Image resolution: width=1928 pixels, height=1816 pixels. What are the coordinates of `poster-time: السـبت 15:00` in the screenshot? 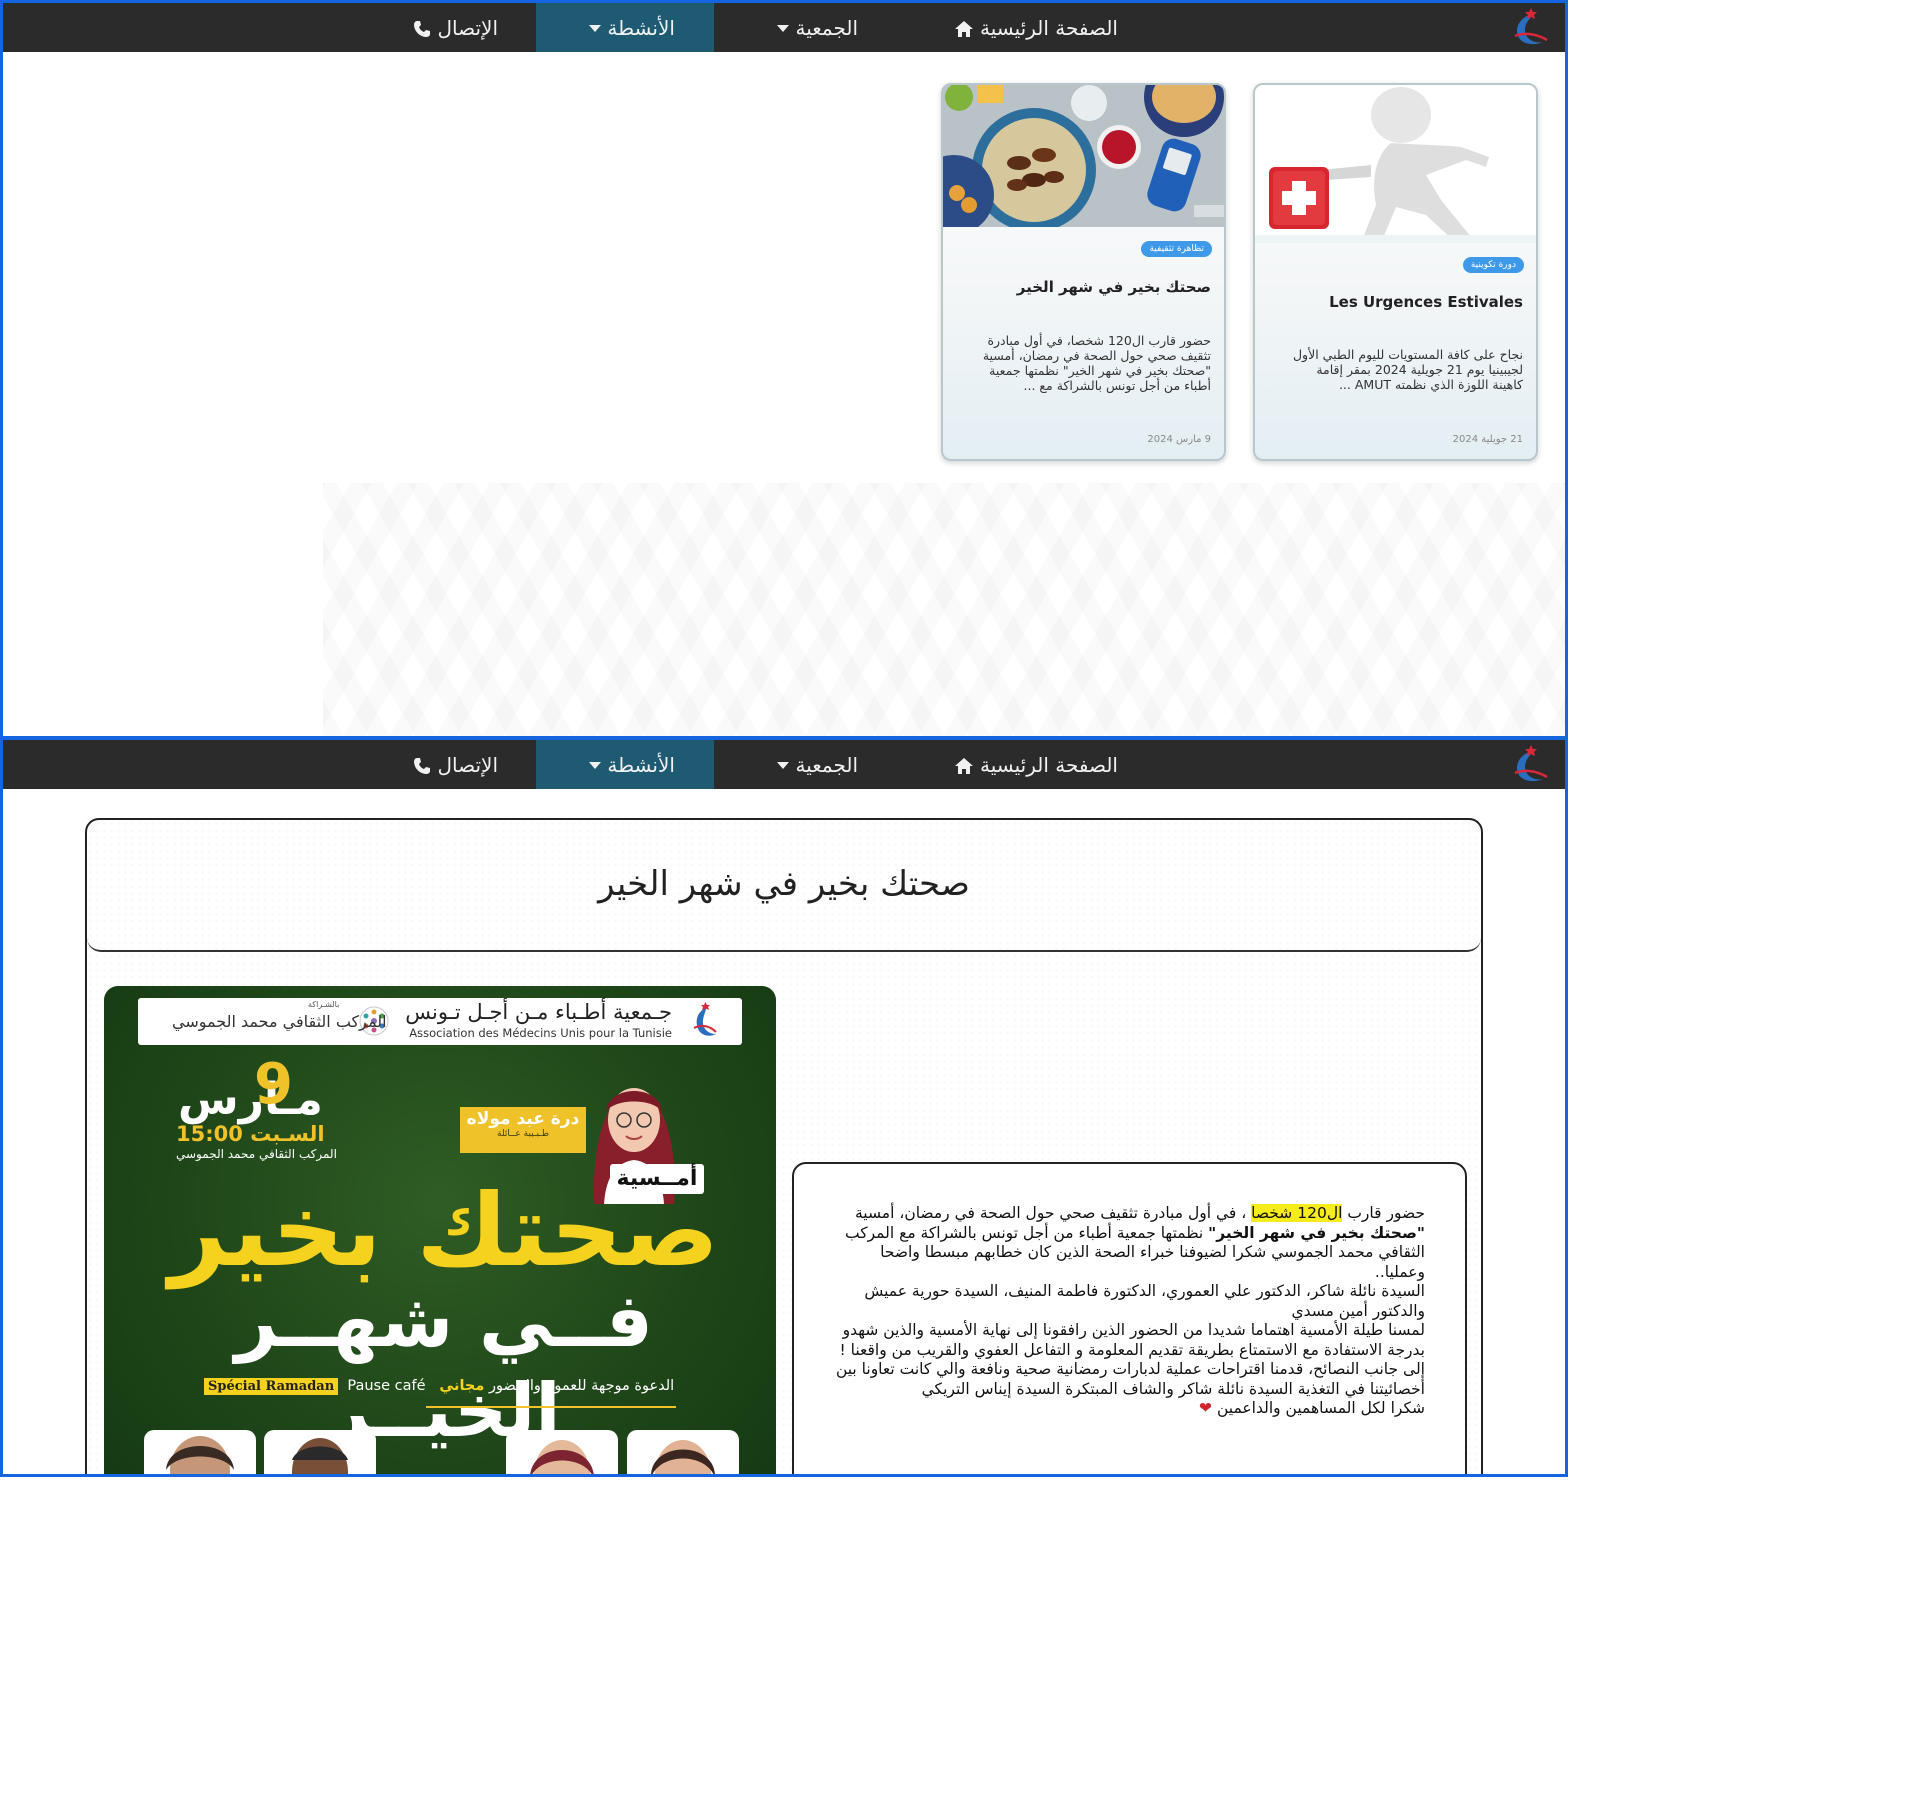 It's located at (250, 1134).